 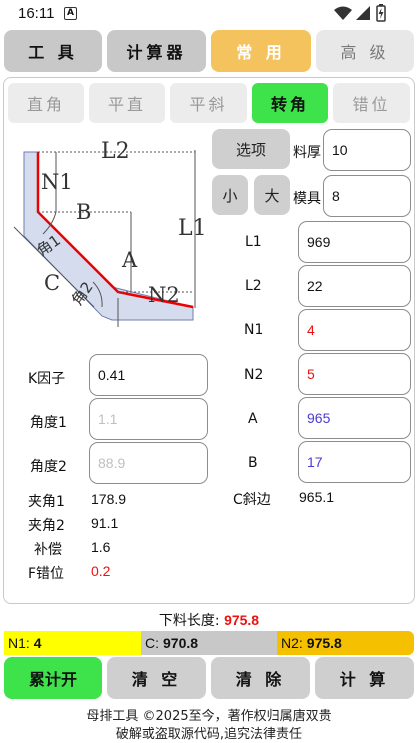 What do you see at coordinates (19, 643) in the screenshot?
I see `summary-n1-label: N1:` at bounding box center [19, 643].